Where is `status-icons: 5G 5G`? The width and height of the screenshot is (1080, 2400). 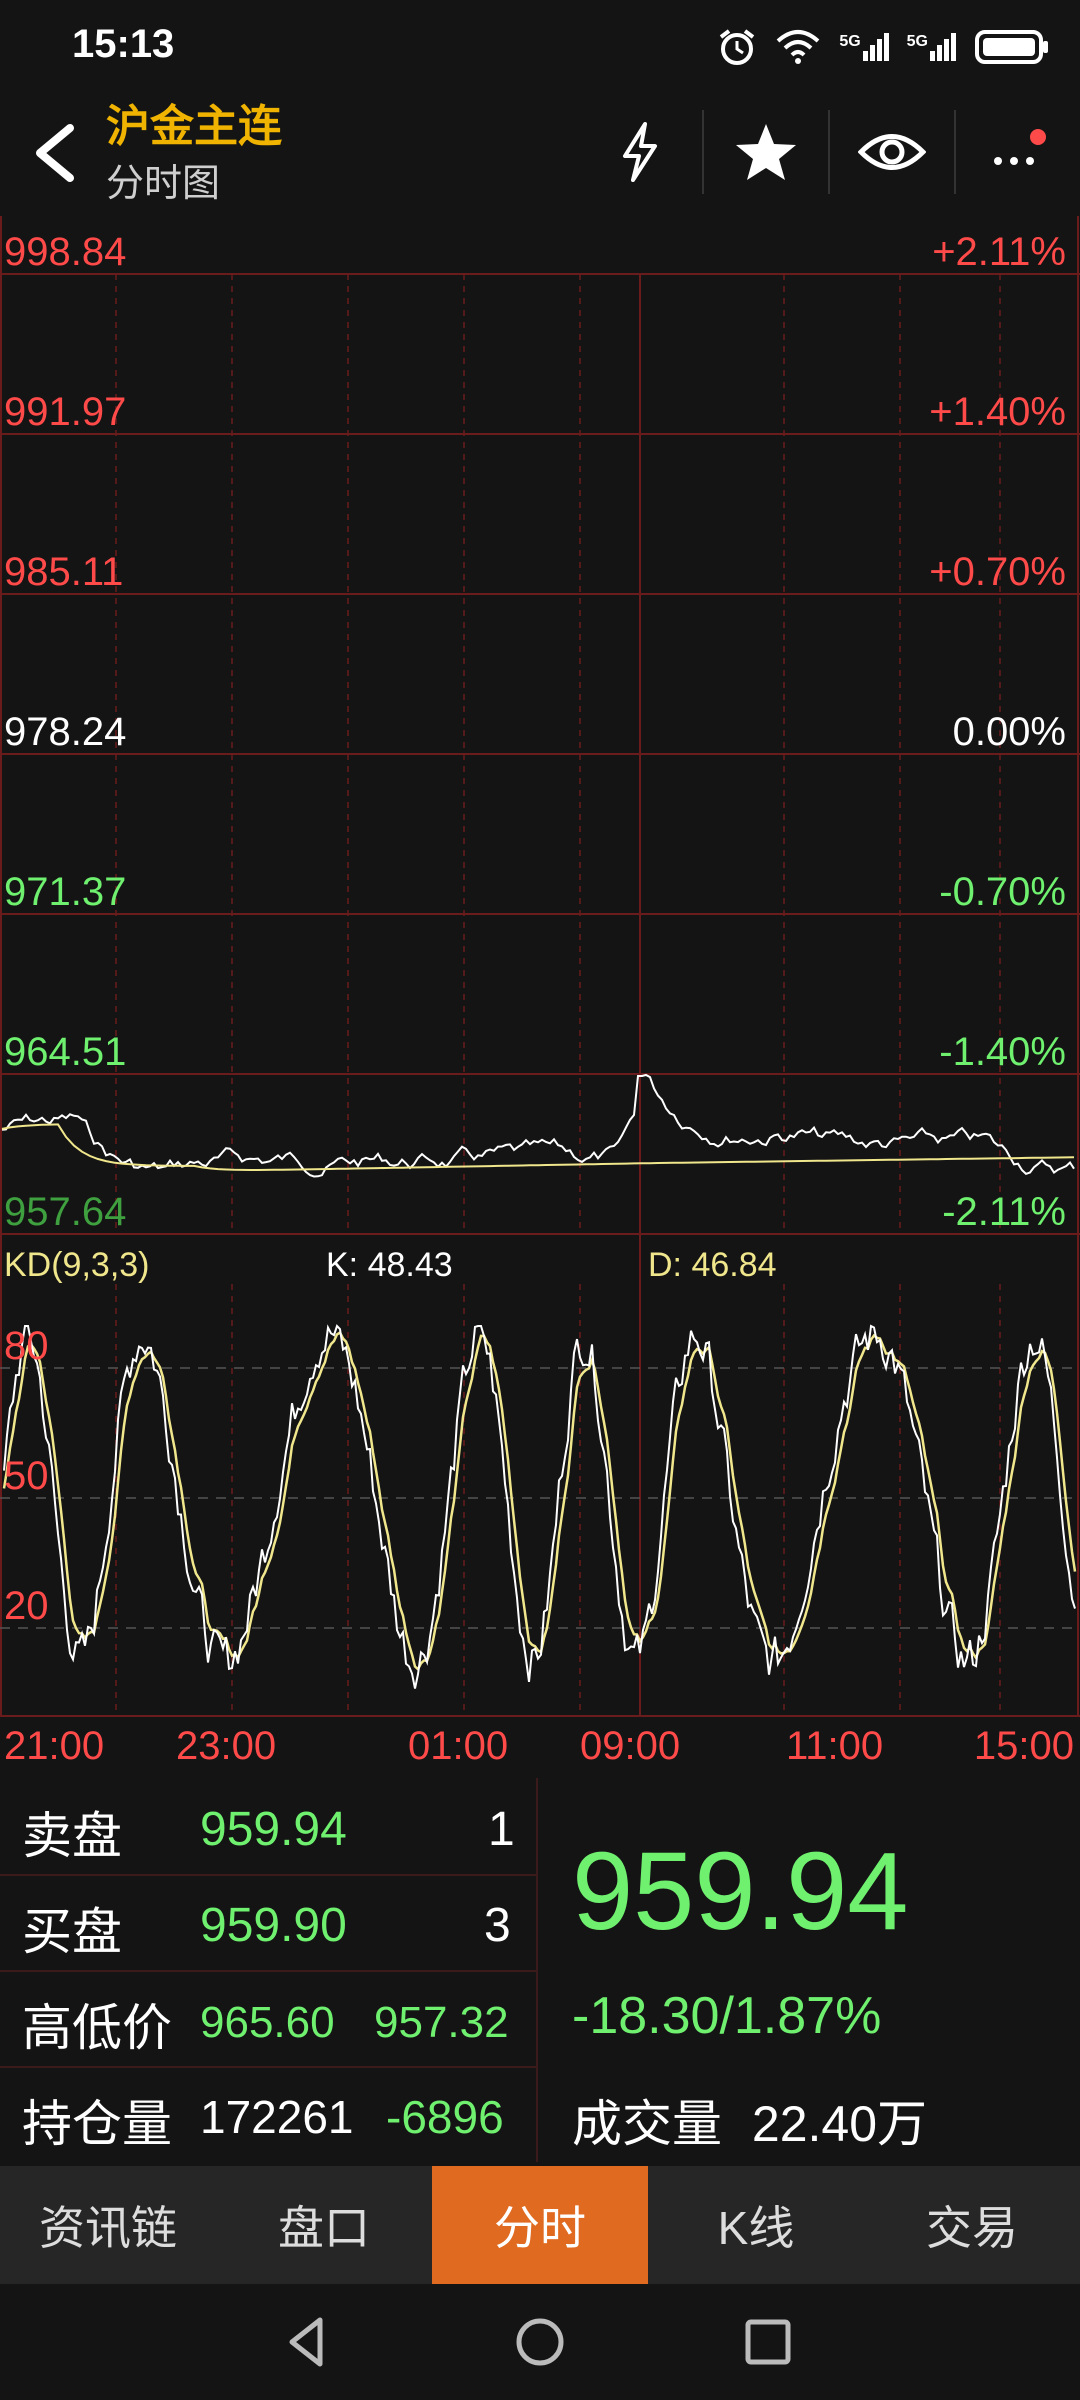
status-icons: 5G 5G is located at coordinates (883, 47).